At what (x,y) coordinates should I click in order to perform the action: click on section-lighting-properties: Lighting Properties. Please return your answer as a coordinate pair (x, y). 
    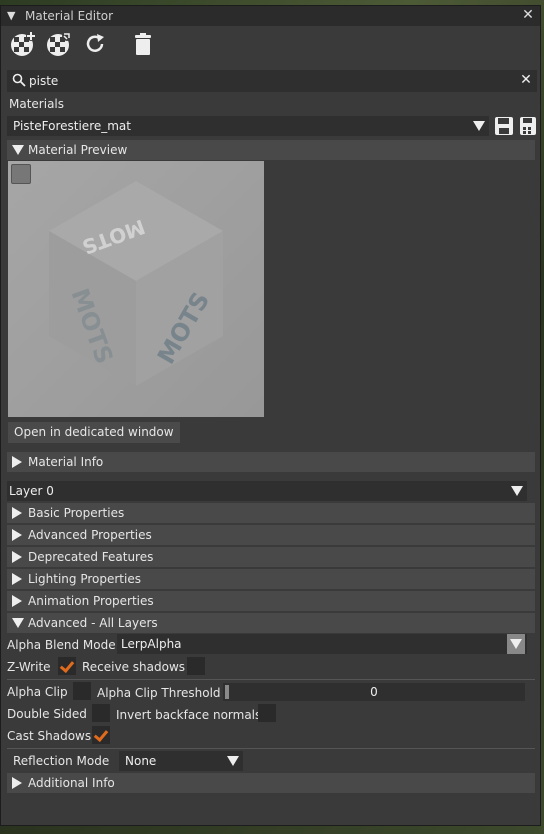
    Looking at the image, I should click on (271, 579).